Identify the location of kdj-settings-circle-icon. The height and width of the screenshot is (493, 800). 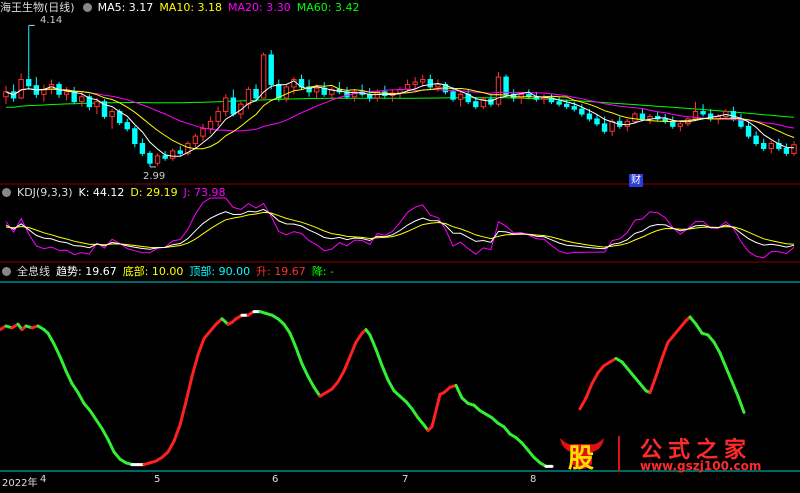
(6, 192).